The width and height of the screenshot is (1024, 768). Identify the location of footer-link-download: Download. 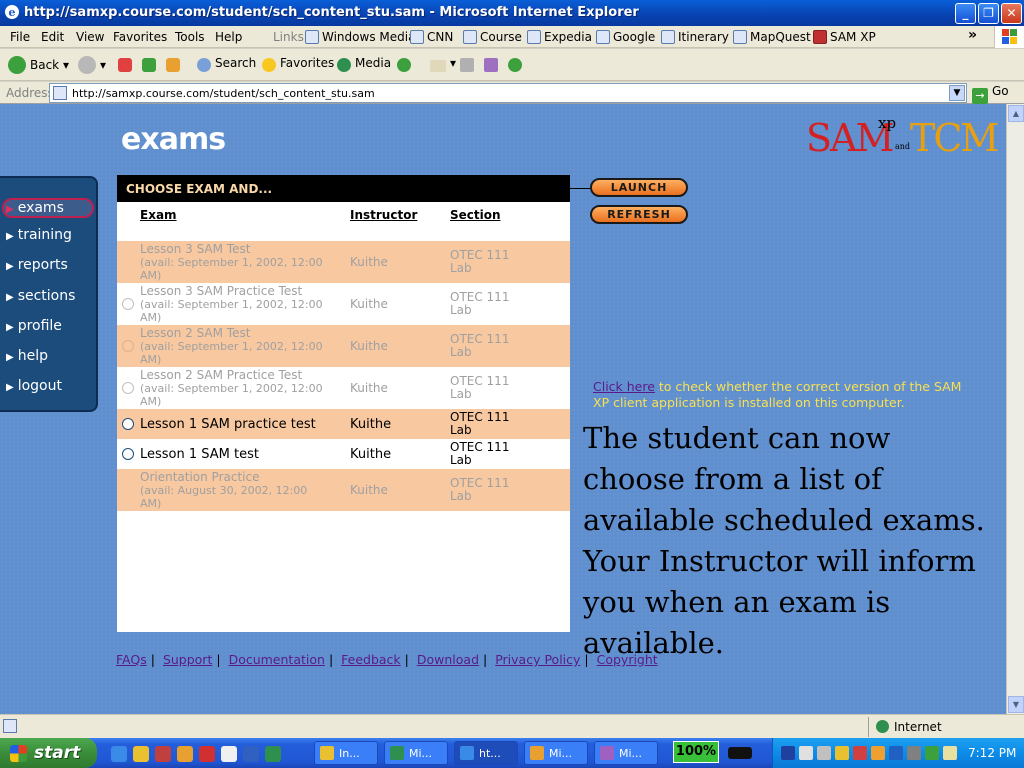
(448, 659).